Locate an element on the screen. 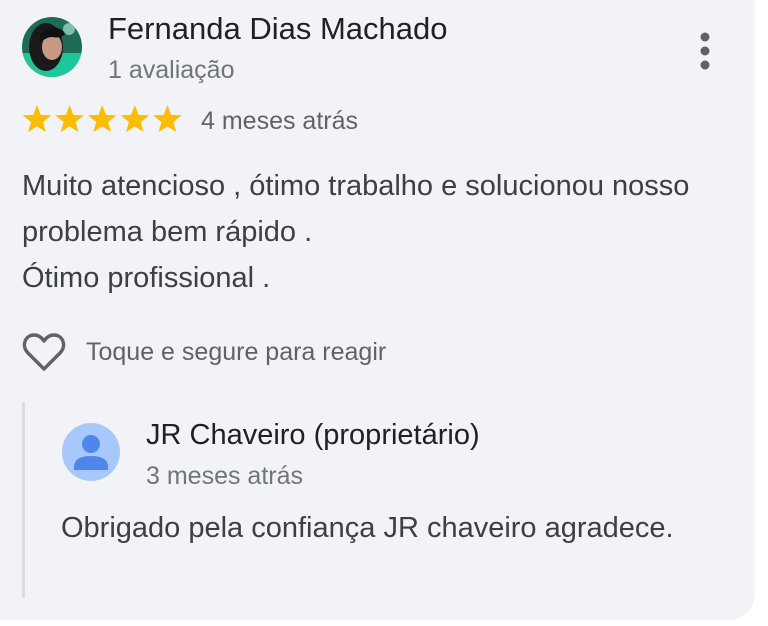 This screenshot has width=768, height=626. reviewer-review-count: 1 avaliação is located at coordinates (171, 70).